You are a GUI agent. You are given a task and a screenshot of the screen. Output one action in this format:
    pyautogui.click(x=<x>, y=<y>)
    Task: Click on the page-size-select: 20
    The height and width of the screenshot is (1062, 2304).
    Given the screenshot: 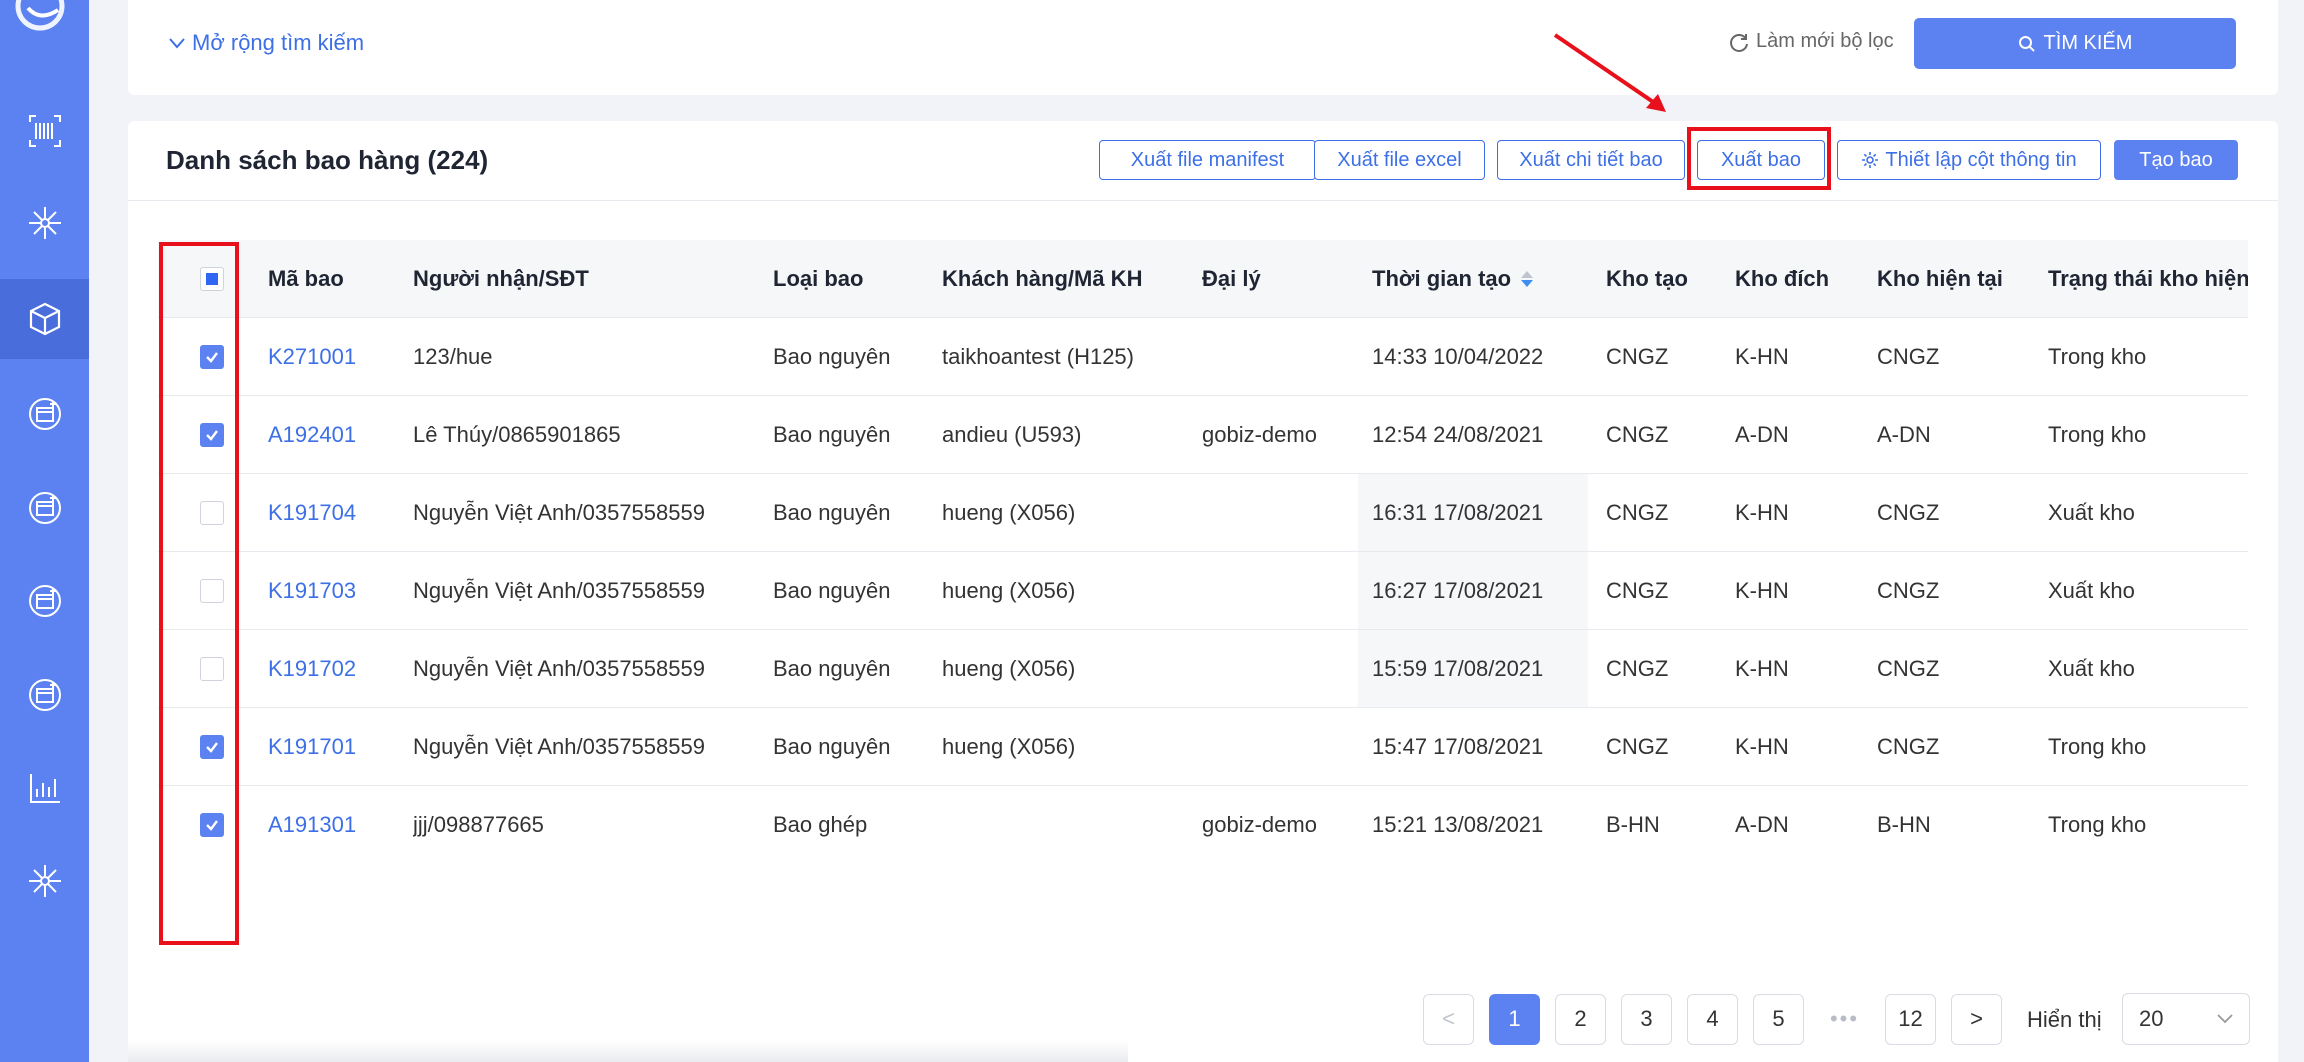 What is the action you would take?
    pyautogui.click(x=2186, y=1019)
    